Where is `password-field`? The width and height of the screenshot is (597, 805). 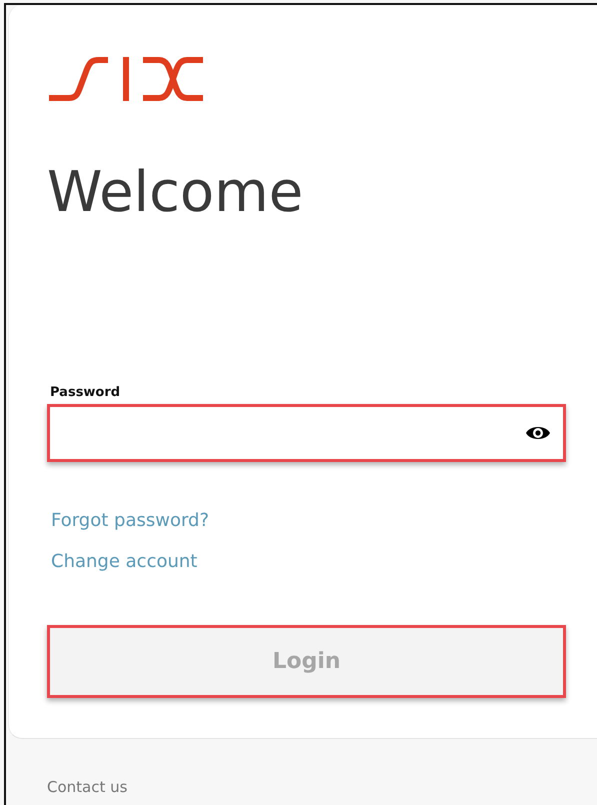 password-field is located at coordinates (306, 433).